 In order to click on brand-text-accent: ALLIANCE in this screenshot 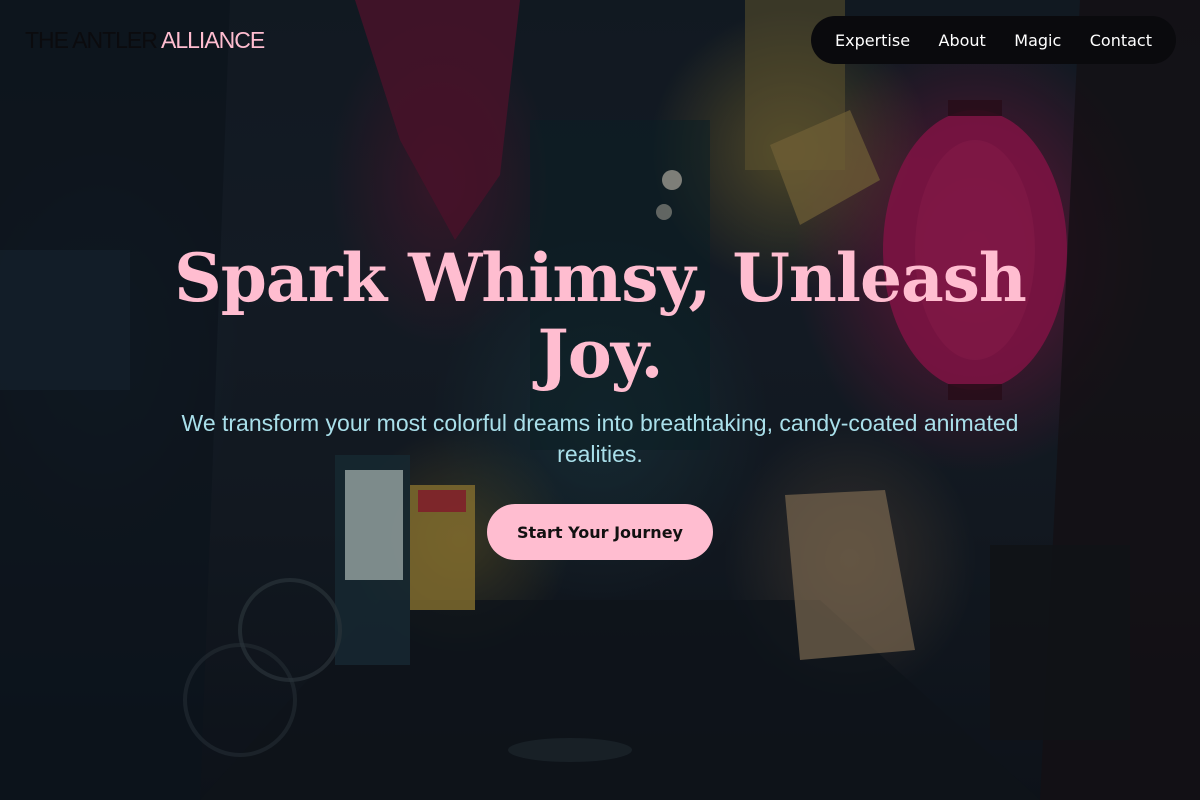, I will do `click(213, 40)`.